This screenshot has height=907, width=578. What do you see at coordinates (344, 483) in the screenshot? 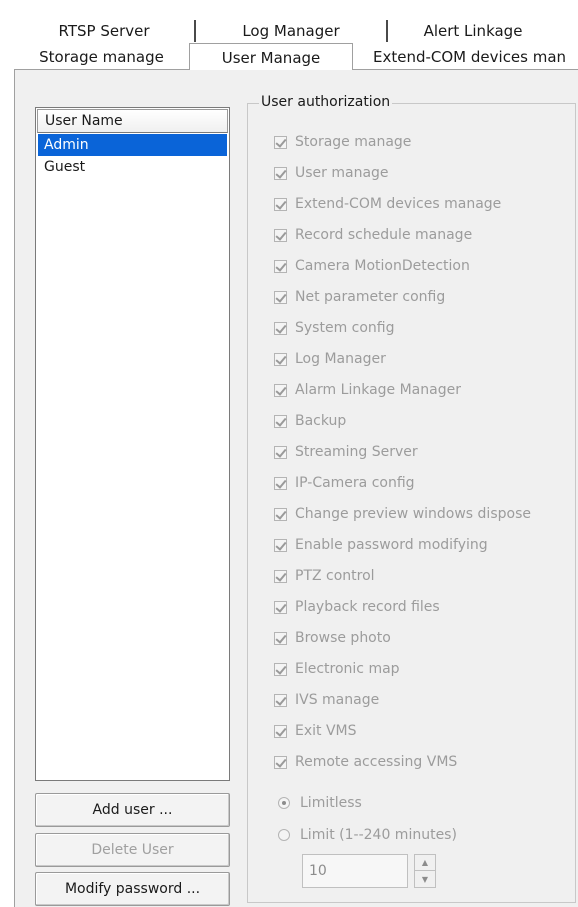
I see `permission-ip-camera: IP-Camera config` at bounding box center [344, 483].